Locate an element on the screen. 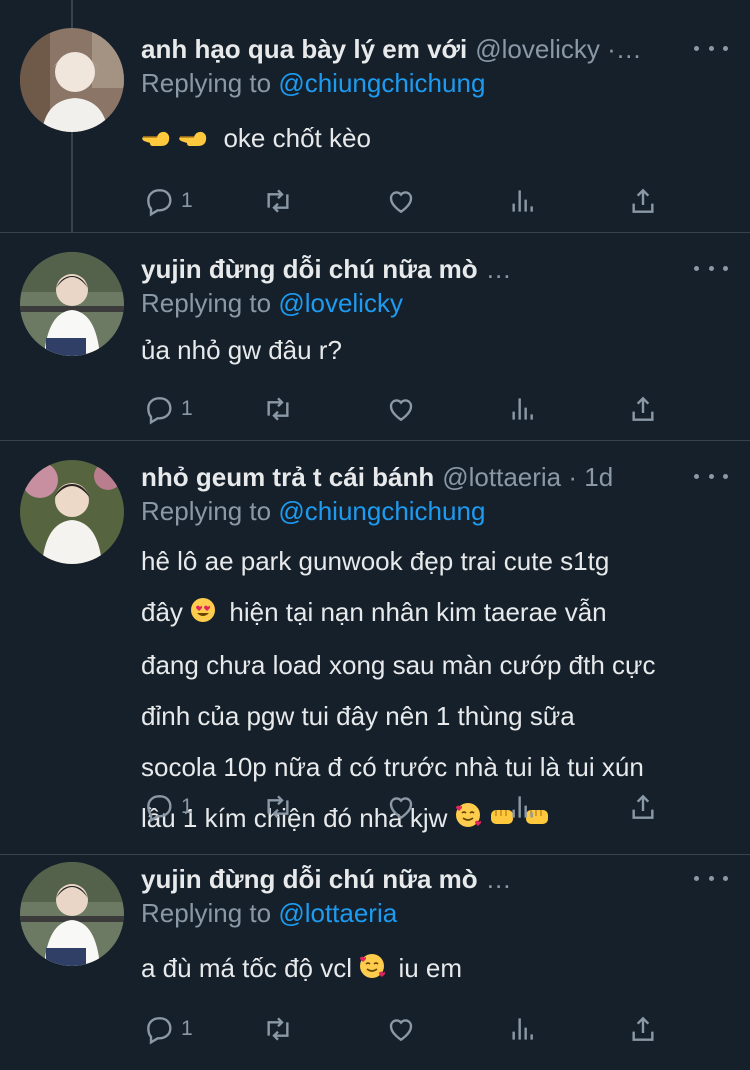  tweet-header: nhỏ geum trả t cái bánh @lottaeria · 1d is located at coordinates (434, 477).